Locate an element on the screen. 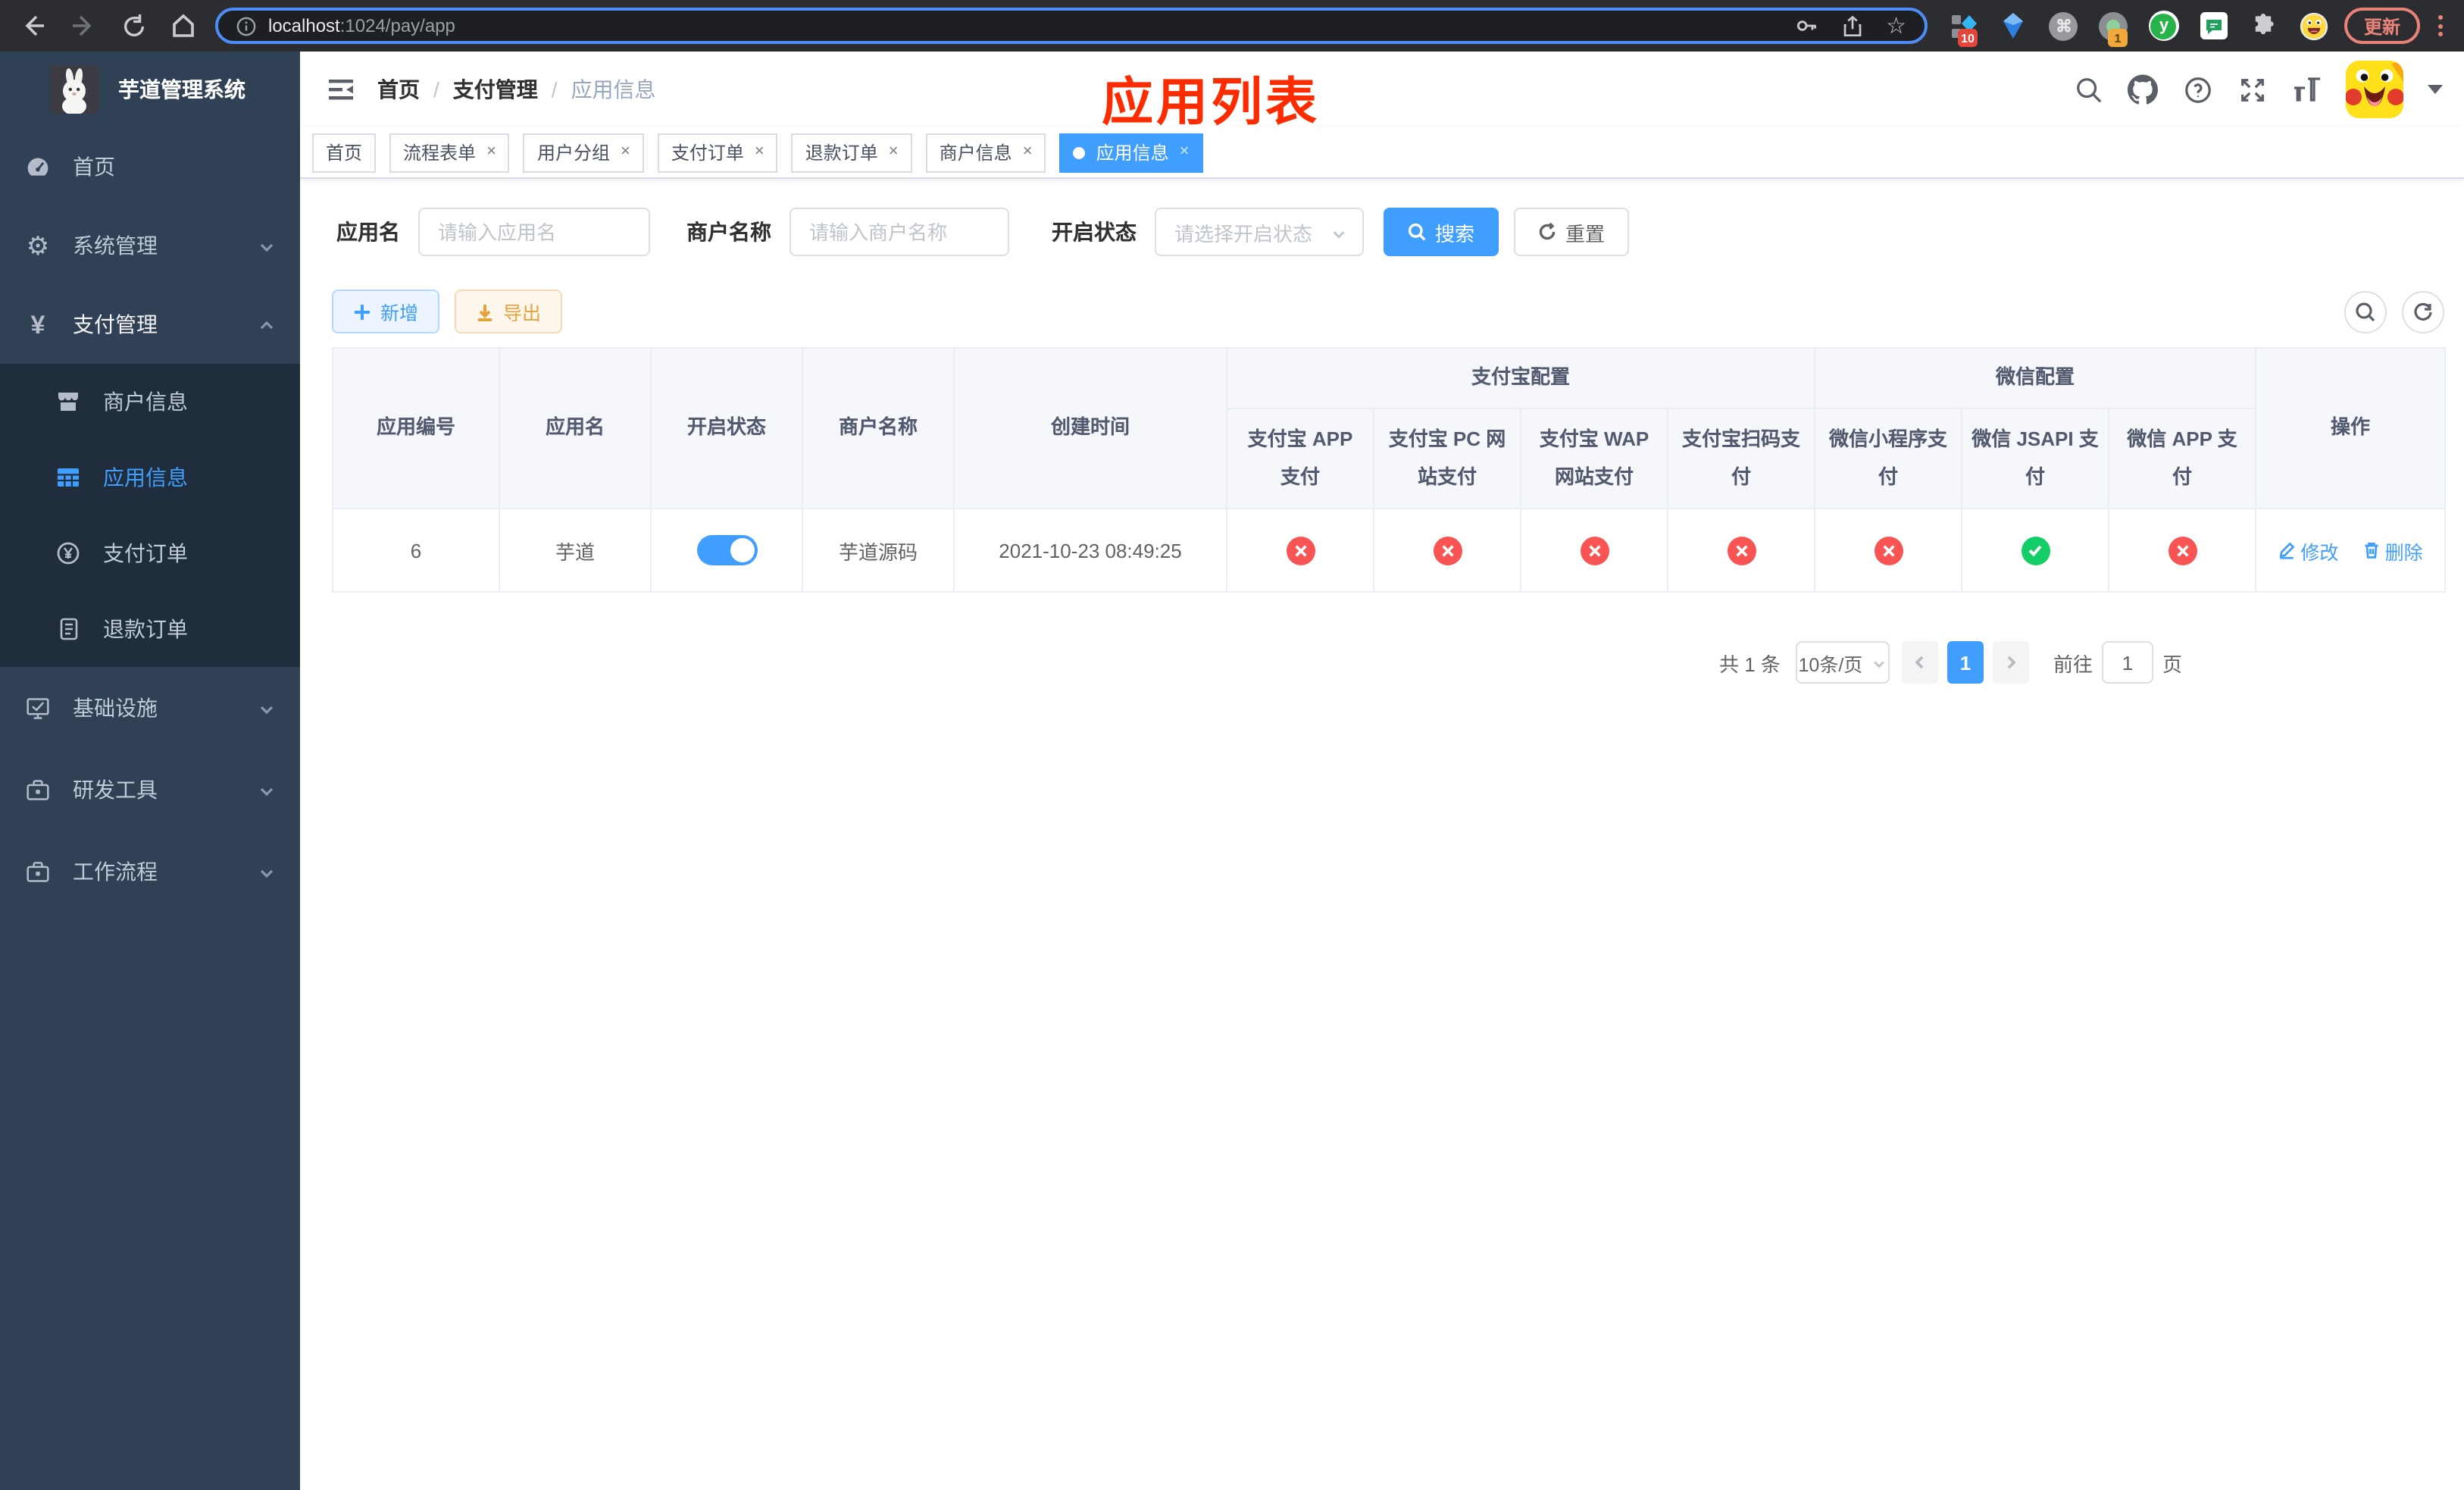 The height and width of the screenshot is (1490, 2464). user-menu-caret-icon is located at coordinates (2435, 89).